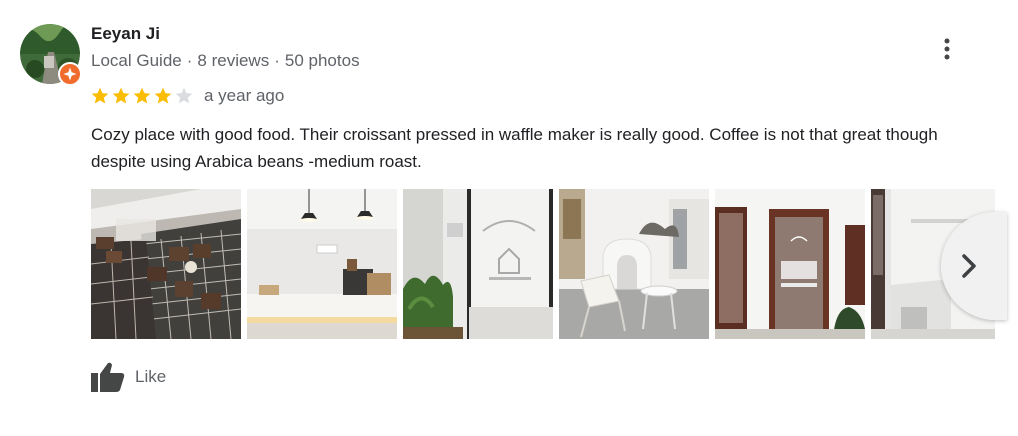 The width and height of the screenshot is (1018, 436). Describe the element at coordinates (136, 60) in the screenshot. I see `local-guide-label: Local Guide` at that location.